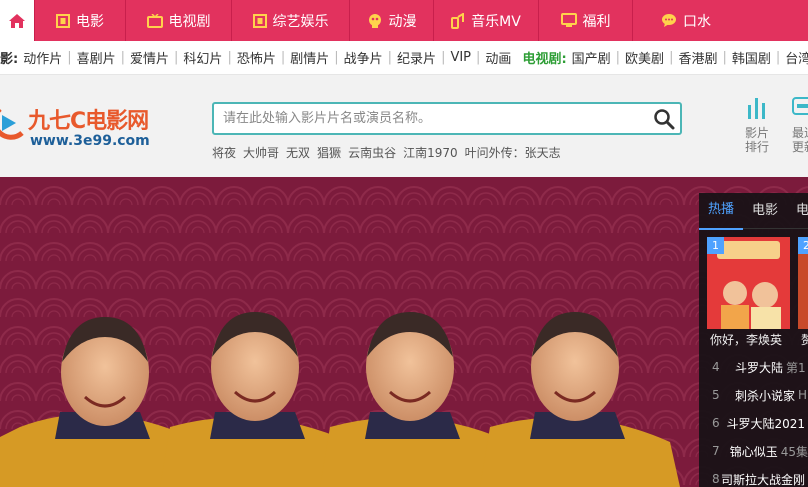  What do you see at coordinates (765, 423) in the screenshot?
I see `list-title: 斗罗大陆2021` at bounding box center [765, 423].